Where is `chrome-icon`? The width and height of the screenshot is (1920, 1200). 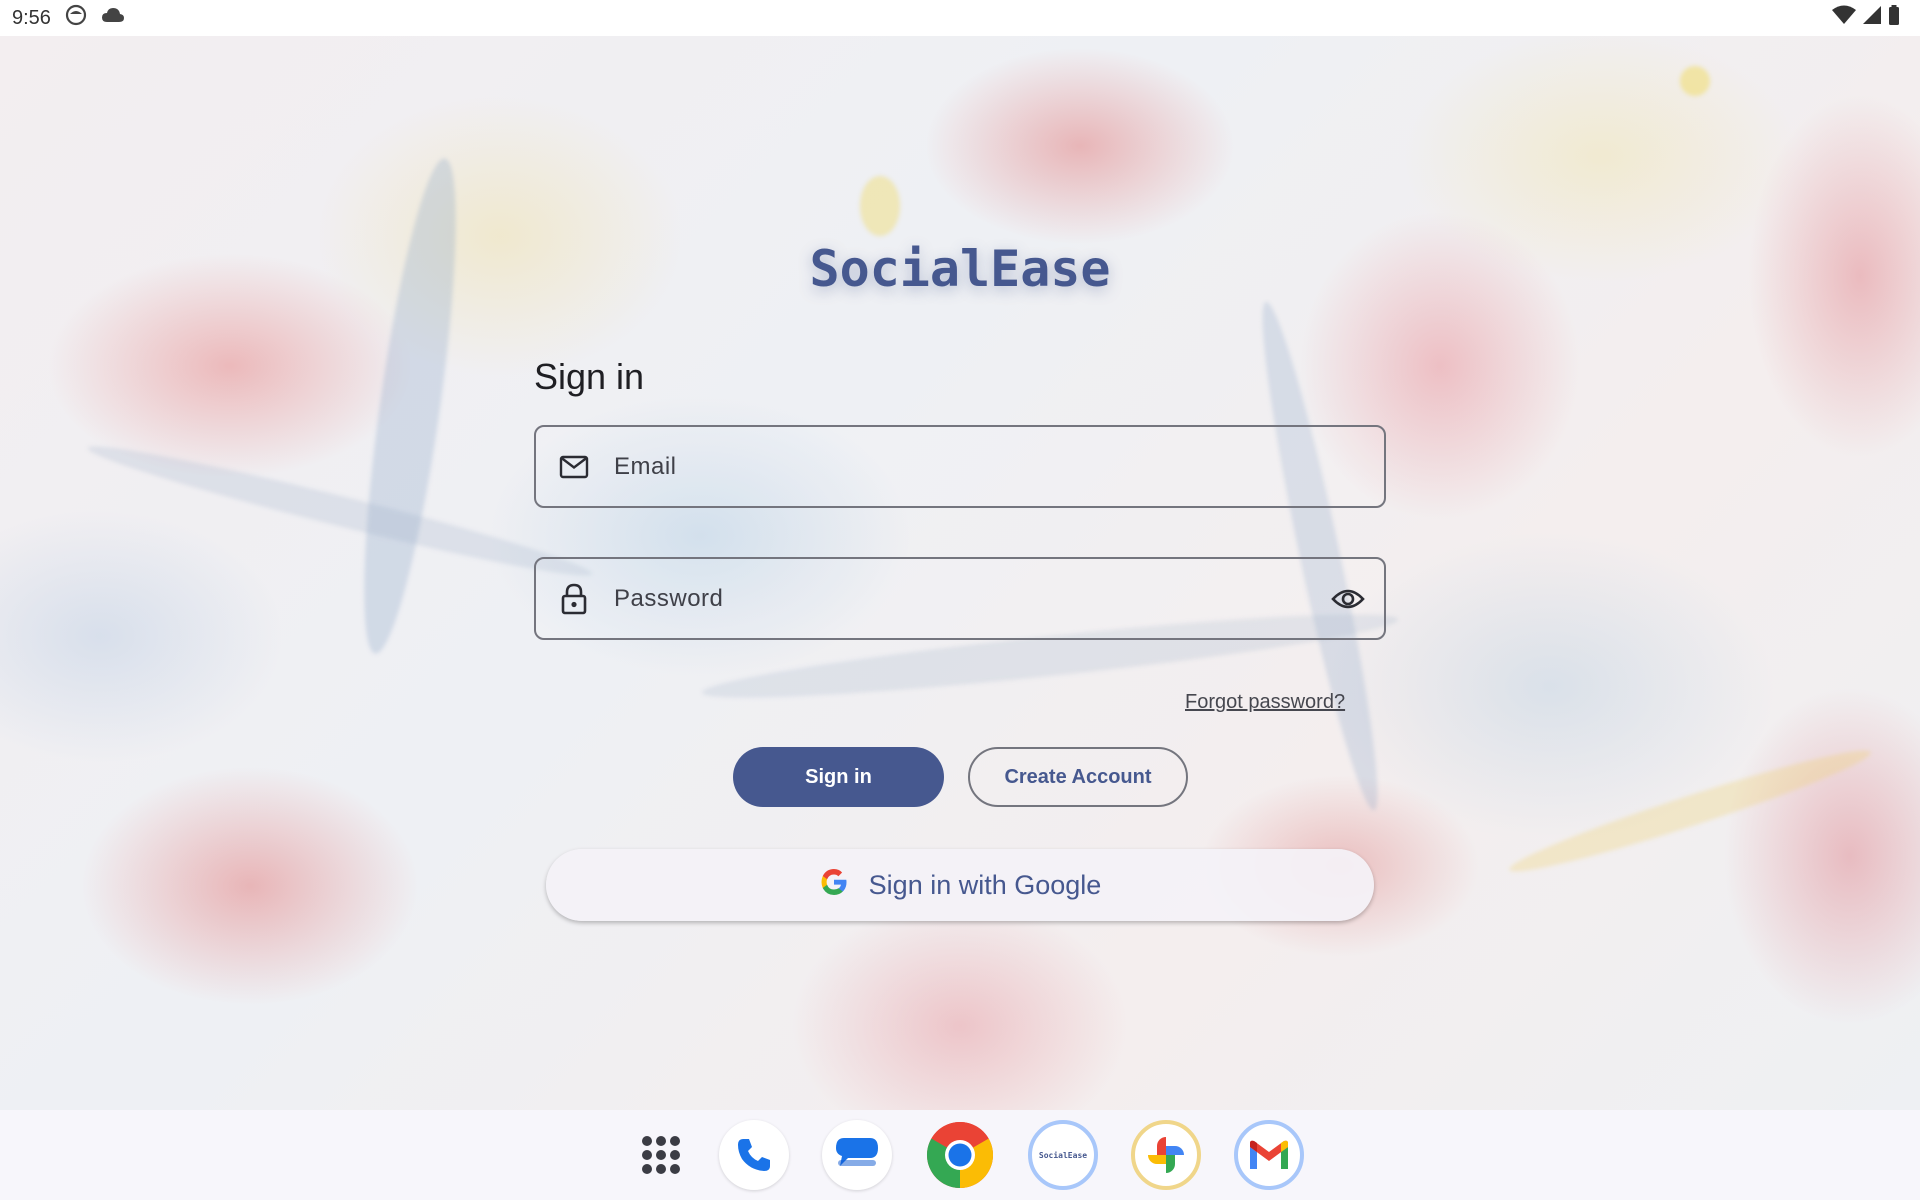 chrome-icon is located at coordinates (960, 1155).